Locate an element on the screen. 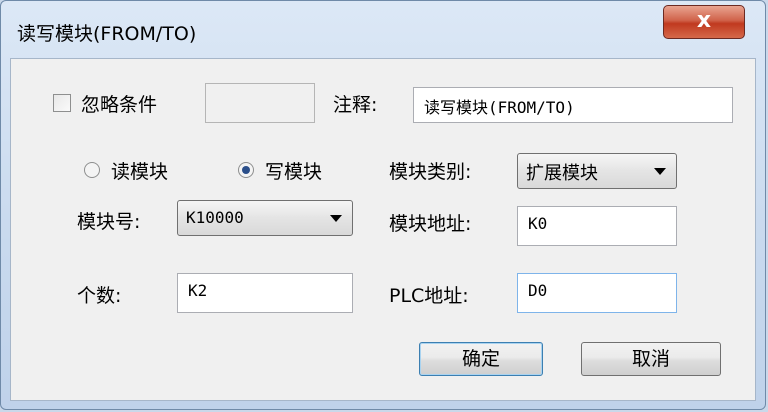  plc-address-label: PLC地址: is located at coordinates (429, 296).